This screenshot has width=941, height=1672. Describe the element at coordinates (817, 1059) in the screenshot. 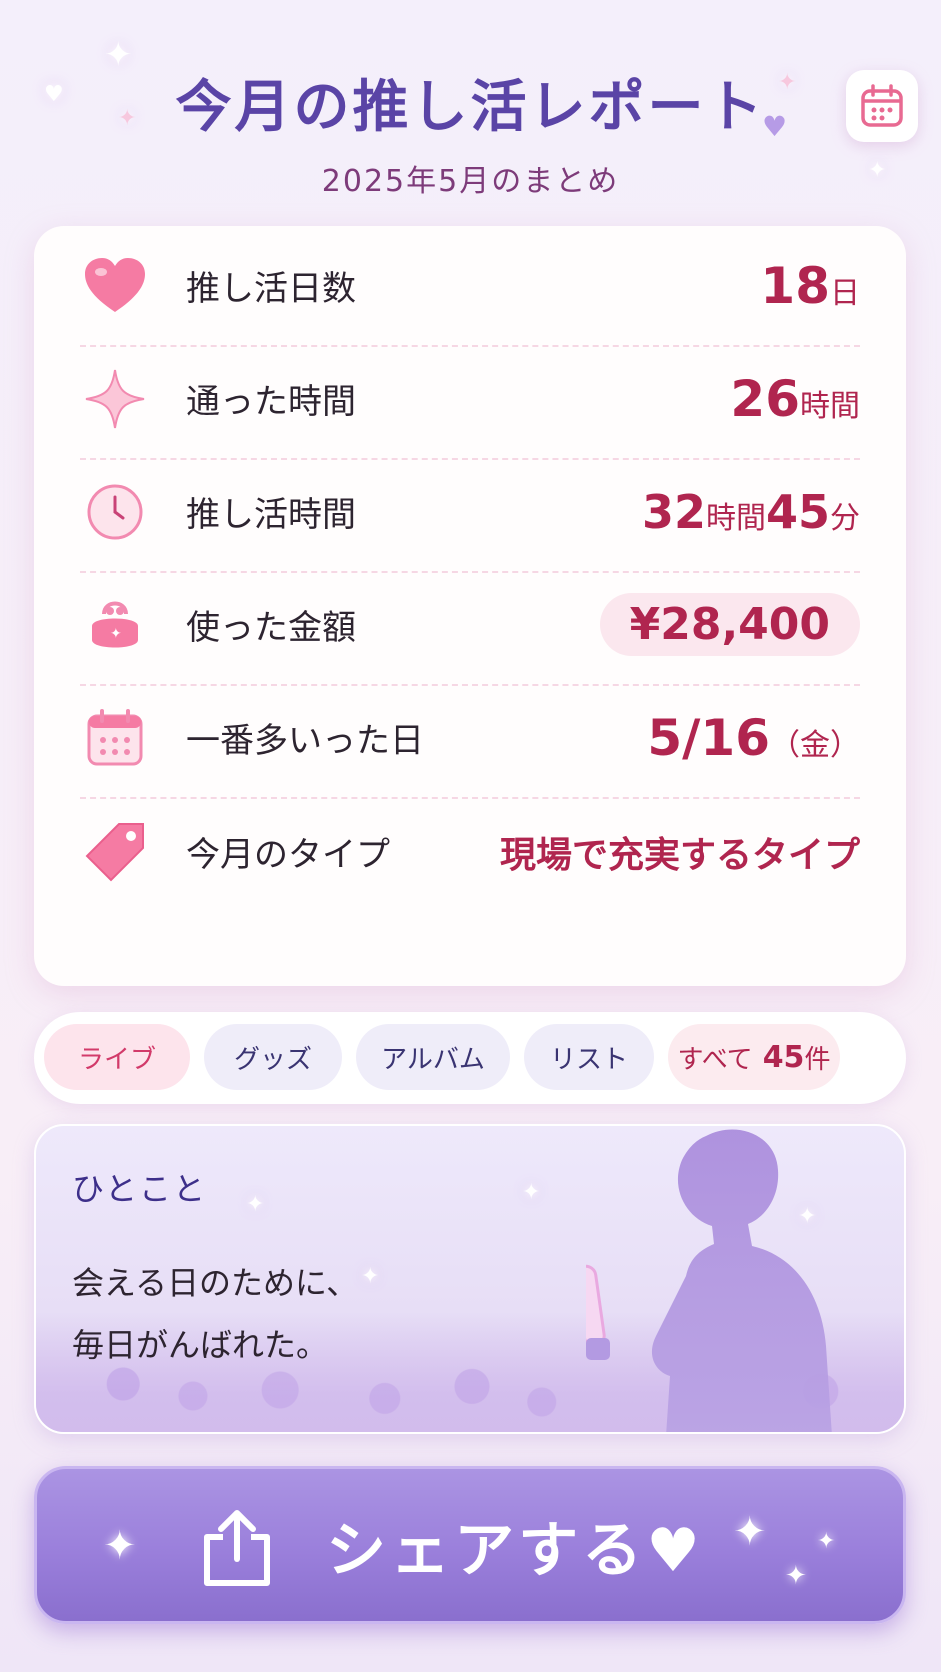

I see `tab-all-unit: 件` at that location.